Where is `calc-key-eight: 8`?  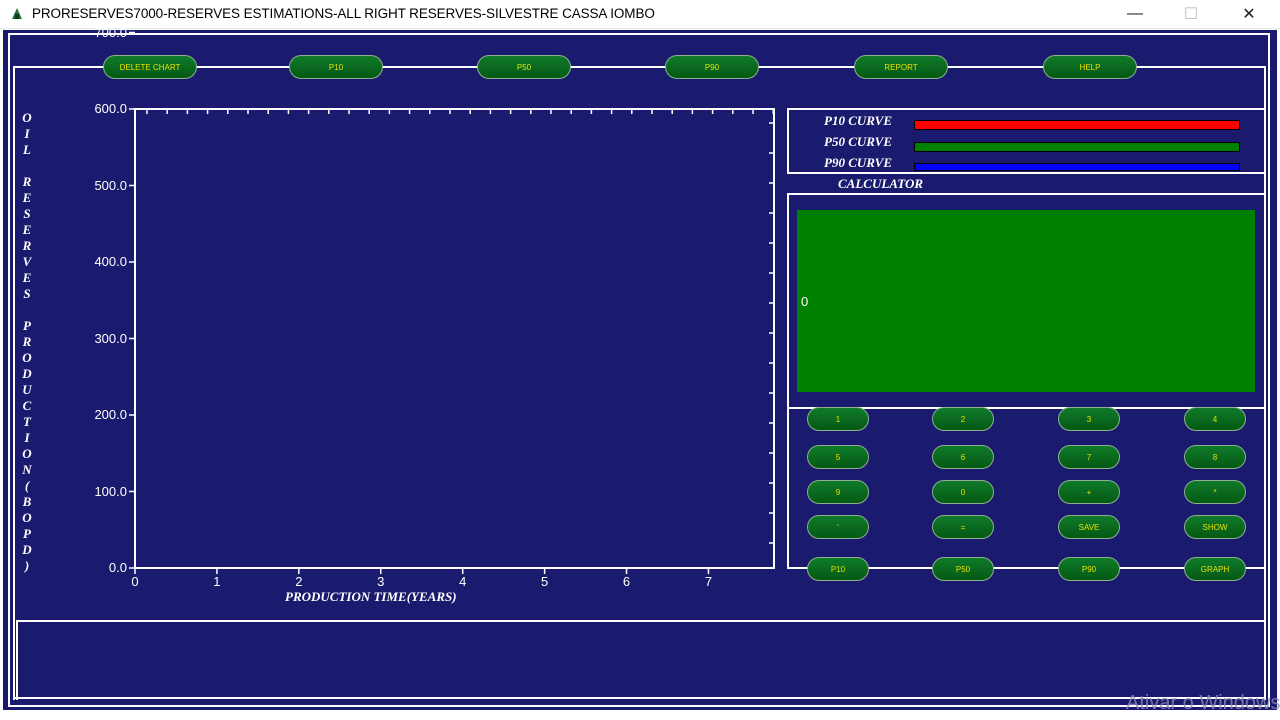
calc-key-eight: 8 is located at coordinates (1215, 457).